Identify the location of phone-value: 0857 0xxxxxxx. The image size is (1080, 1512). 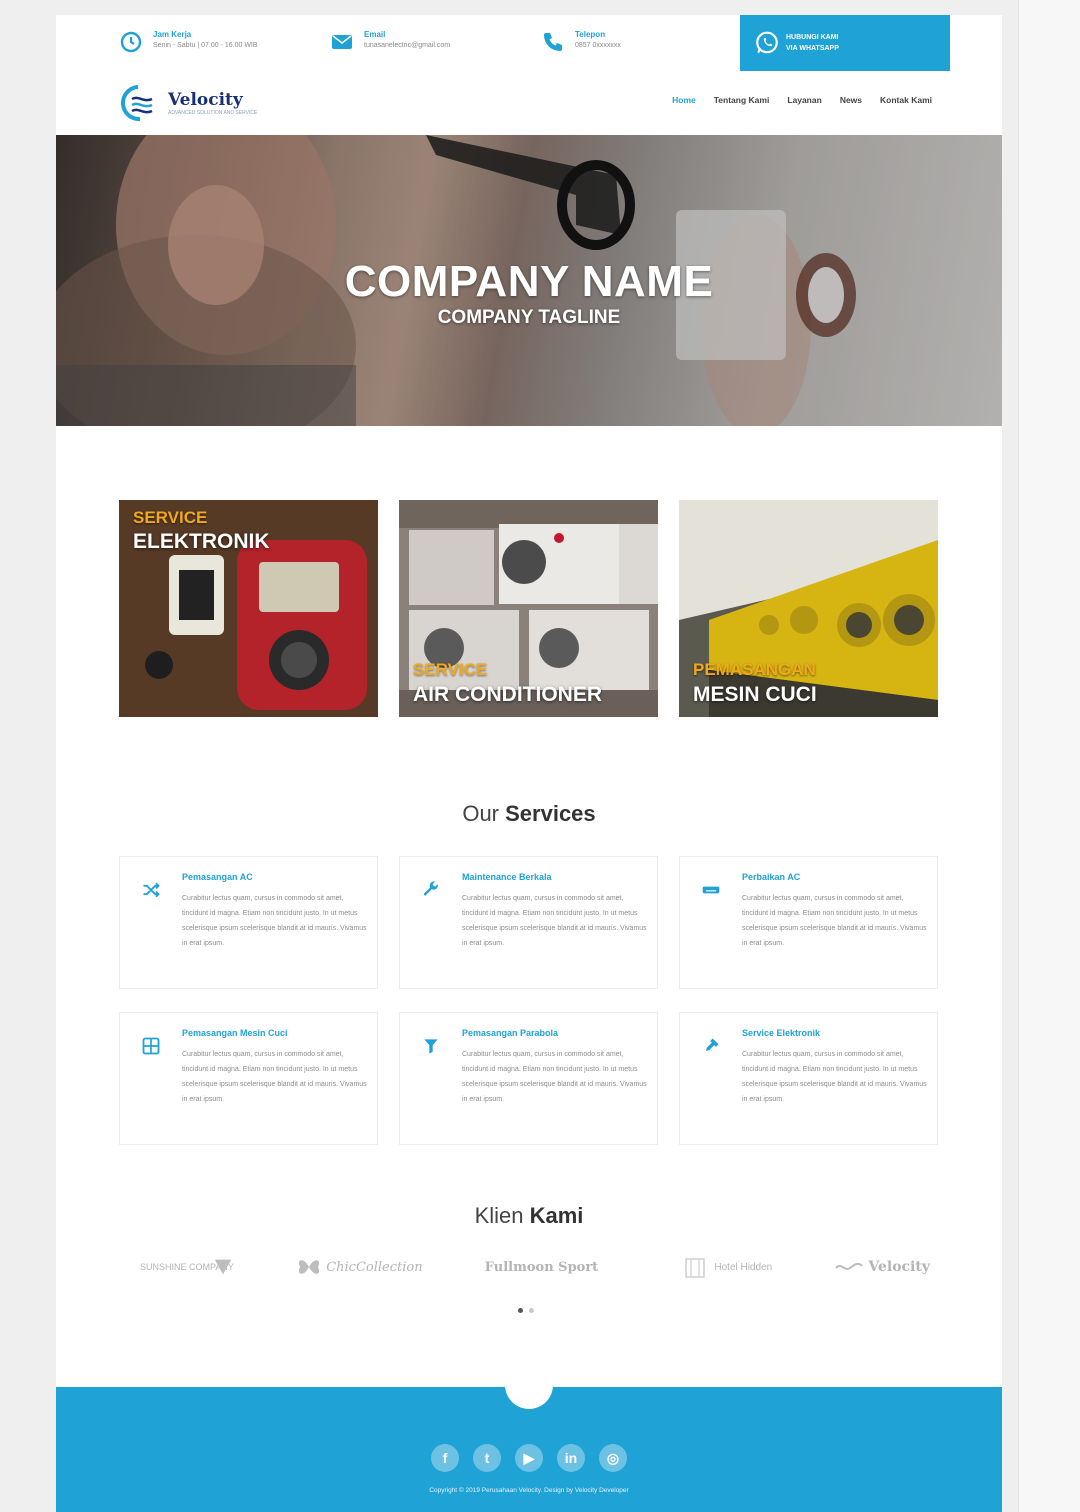
(598, 45).